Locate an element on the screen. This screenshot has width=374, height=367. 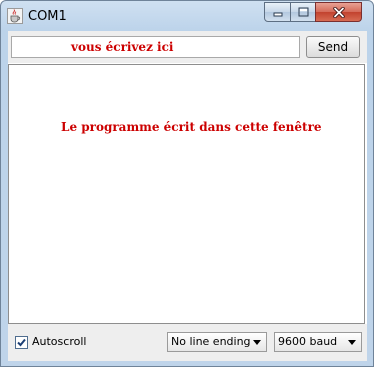
minimize-button is located at coordinates (277, 12).